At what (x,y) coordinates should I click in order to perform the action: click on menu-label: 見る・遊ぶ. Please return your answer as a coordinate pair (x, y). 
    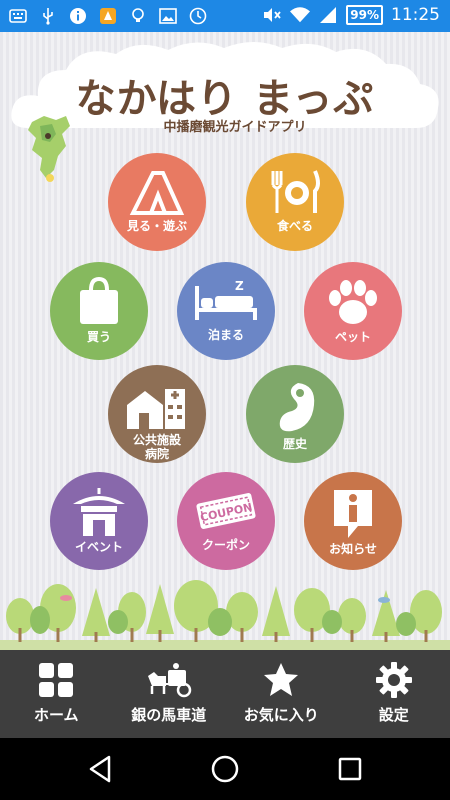
    Looking at the image, I should click on (156, 226).